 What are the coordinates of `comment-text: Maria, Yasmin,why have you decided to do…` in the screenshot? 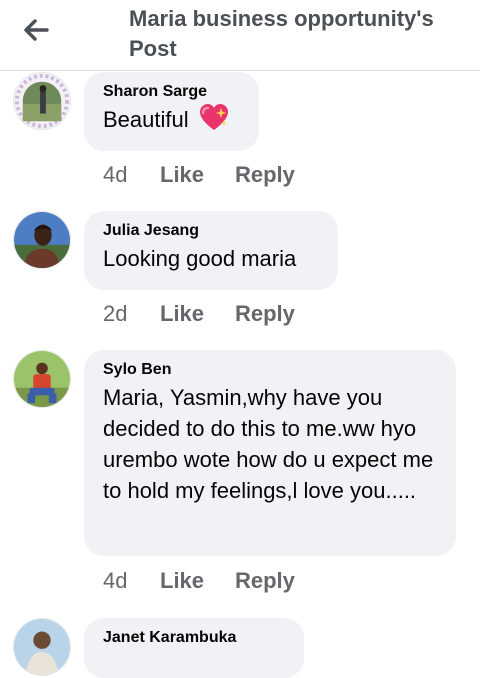 It's located at (268, 444).